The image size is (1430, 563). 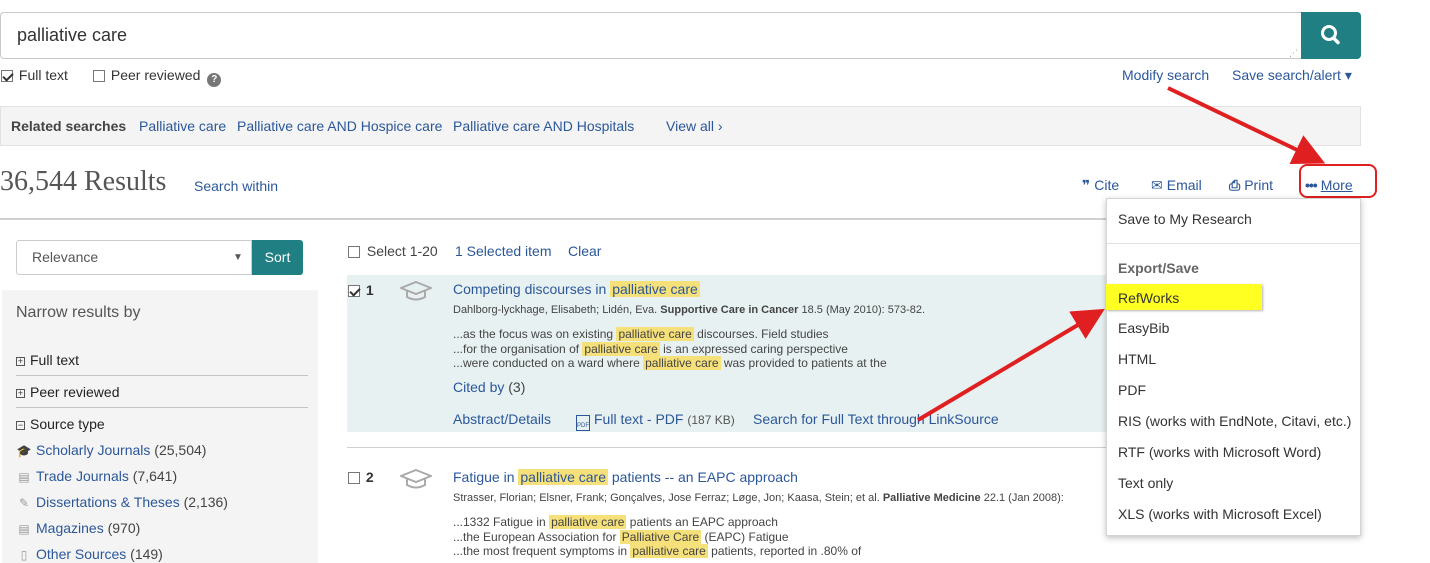 I want to click on full-text-checkbox-row: Full text, so click(x=34, y=75).